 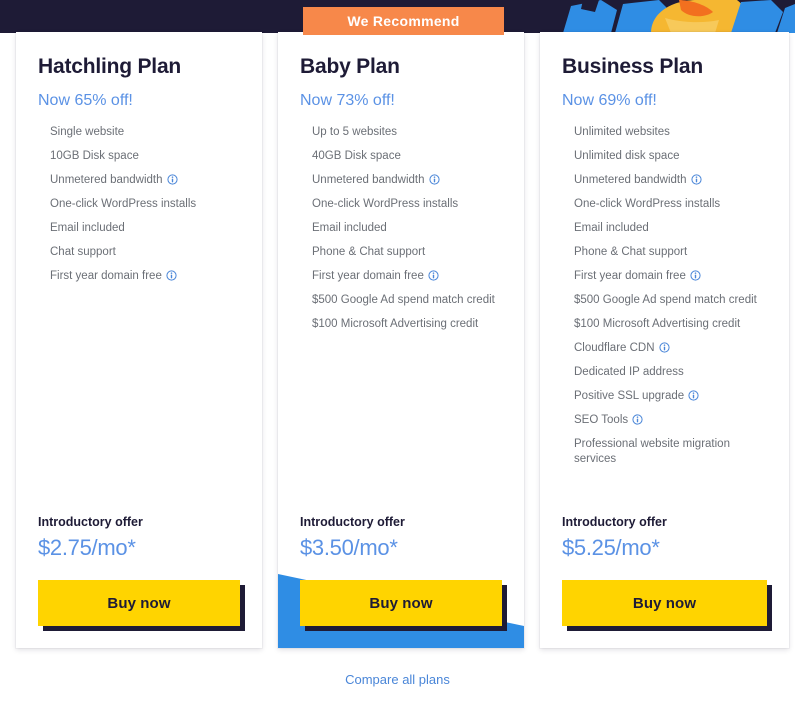 What do you see at coordinates (83, 252) in the screenshot?
I see `feature-label: Chat support` at bounding box center [83, 252].